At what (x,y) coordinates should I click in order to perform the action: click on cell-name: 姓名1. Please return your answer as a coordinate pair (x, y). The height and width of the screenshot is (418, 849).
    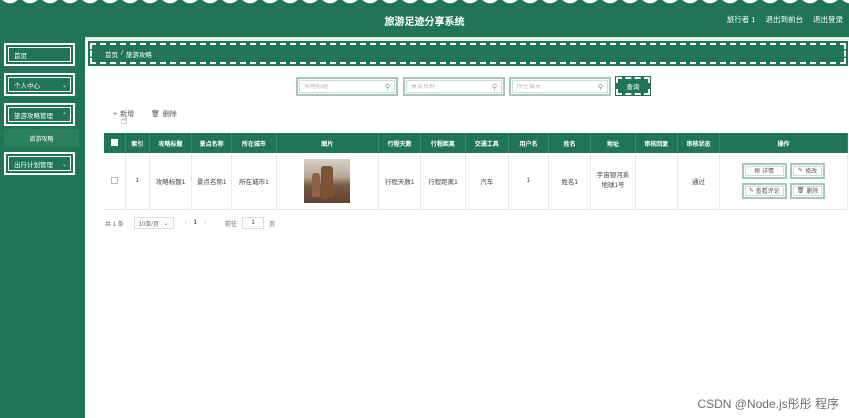
    Looking at the image, I should click on (570, 181).